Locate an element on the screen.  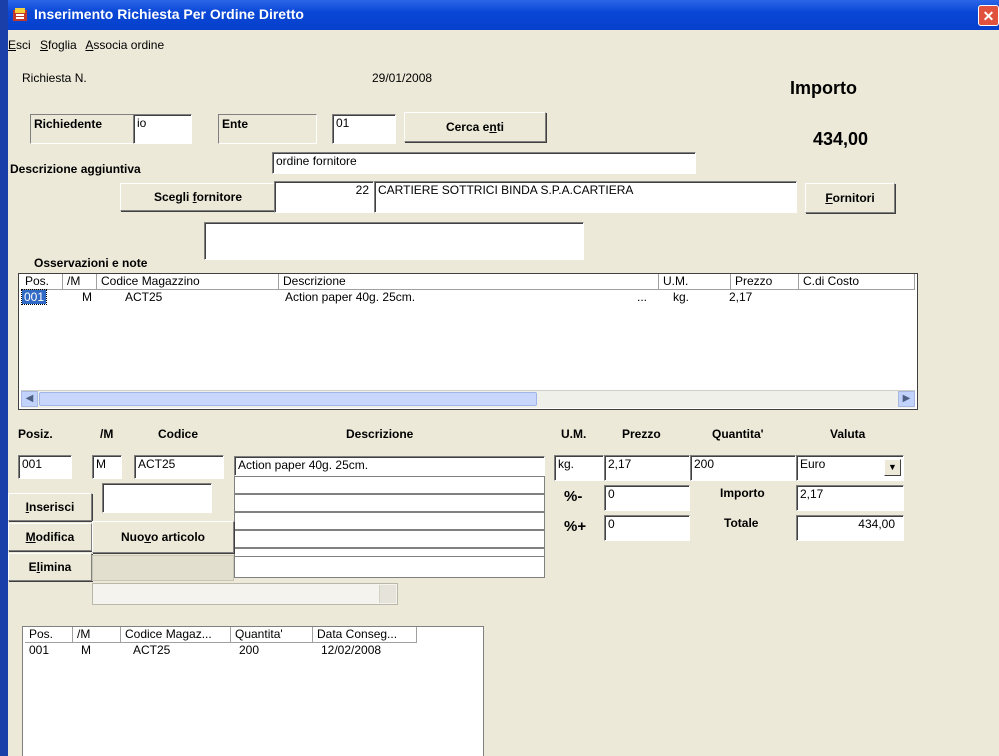
quantita-label: Quantita' is located at coordinates (738, 434).